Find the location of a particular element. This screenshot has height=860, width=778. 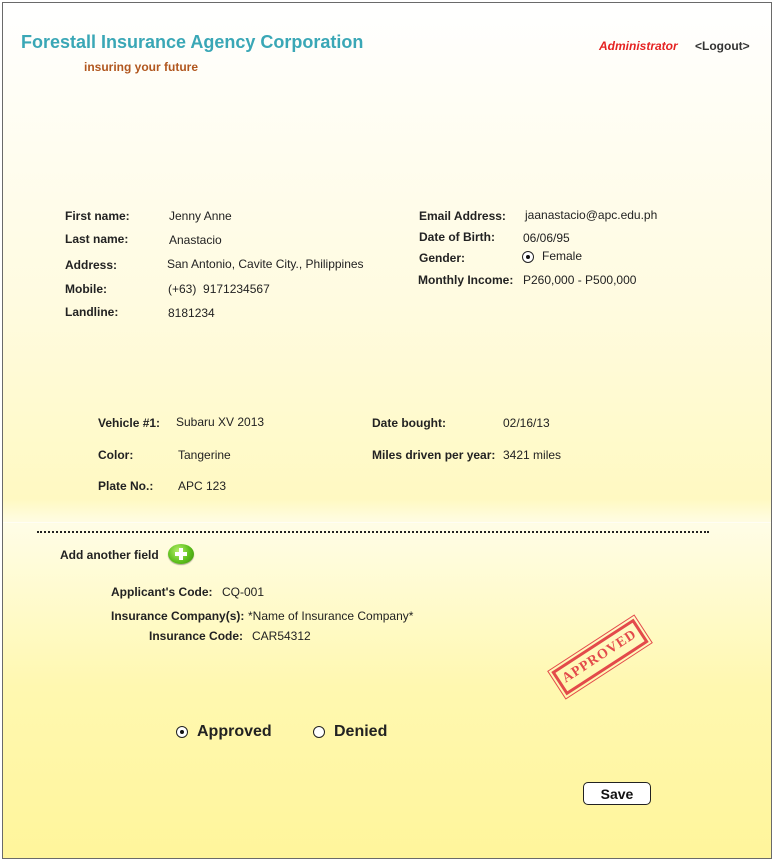

section-break is located at coordinates (387, 522).